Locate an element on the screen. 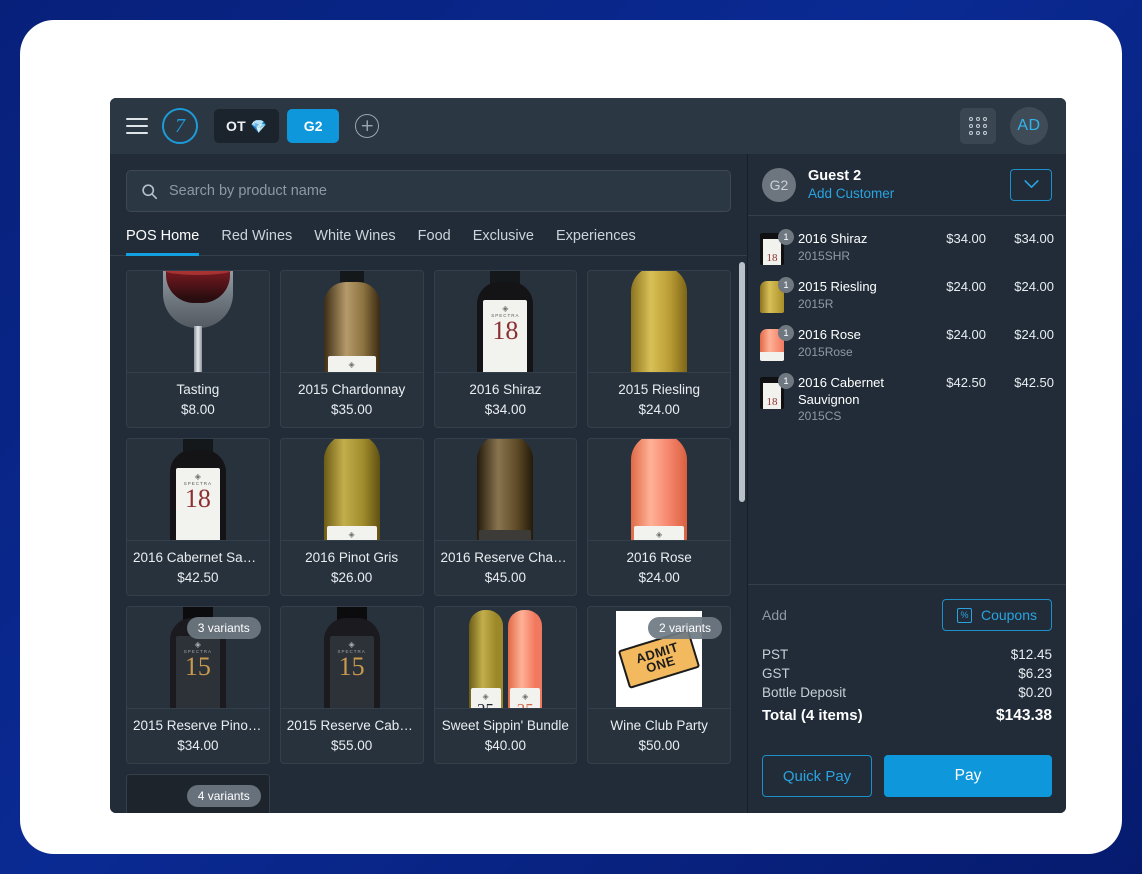  cart-item-sku: 2015Rose is located at coordinates (825, 351).